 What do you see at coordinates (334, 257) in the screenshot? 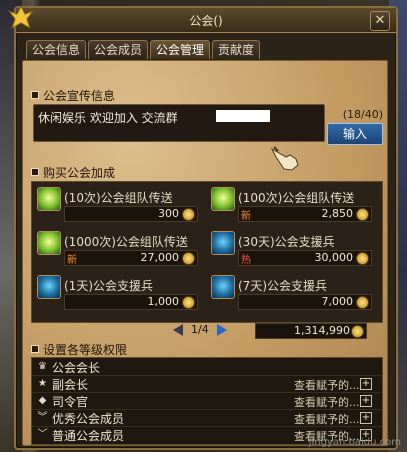
I see `item-price: 30,000` at bounding box center [334, 257].